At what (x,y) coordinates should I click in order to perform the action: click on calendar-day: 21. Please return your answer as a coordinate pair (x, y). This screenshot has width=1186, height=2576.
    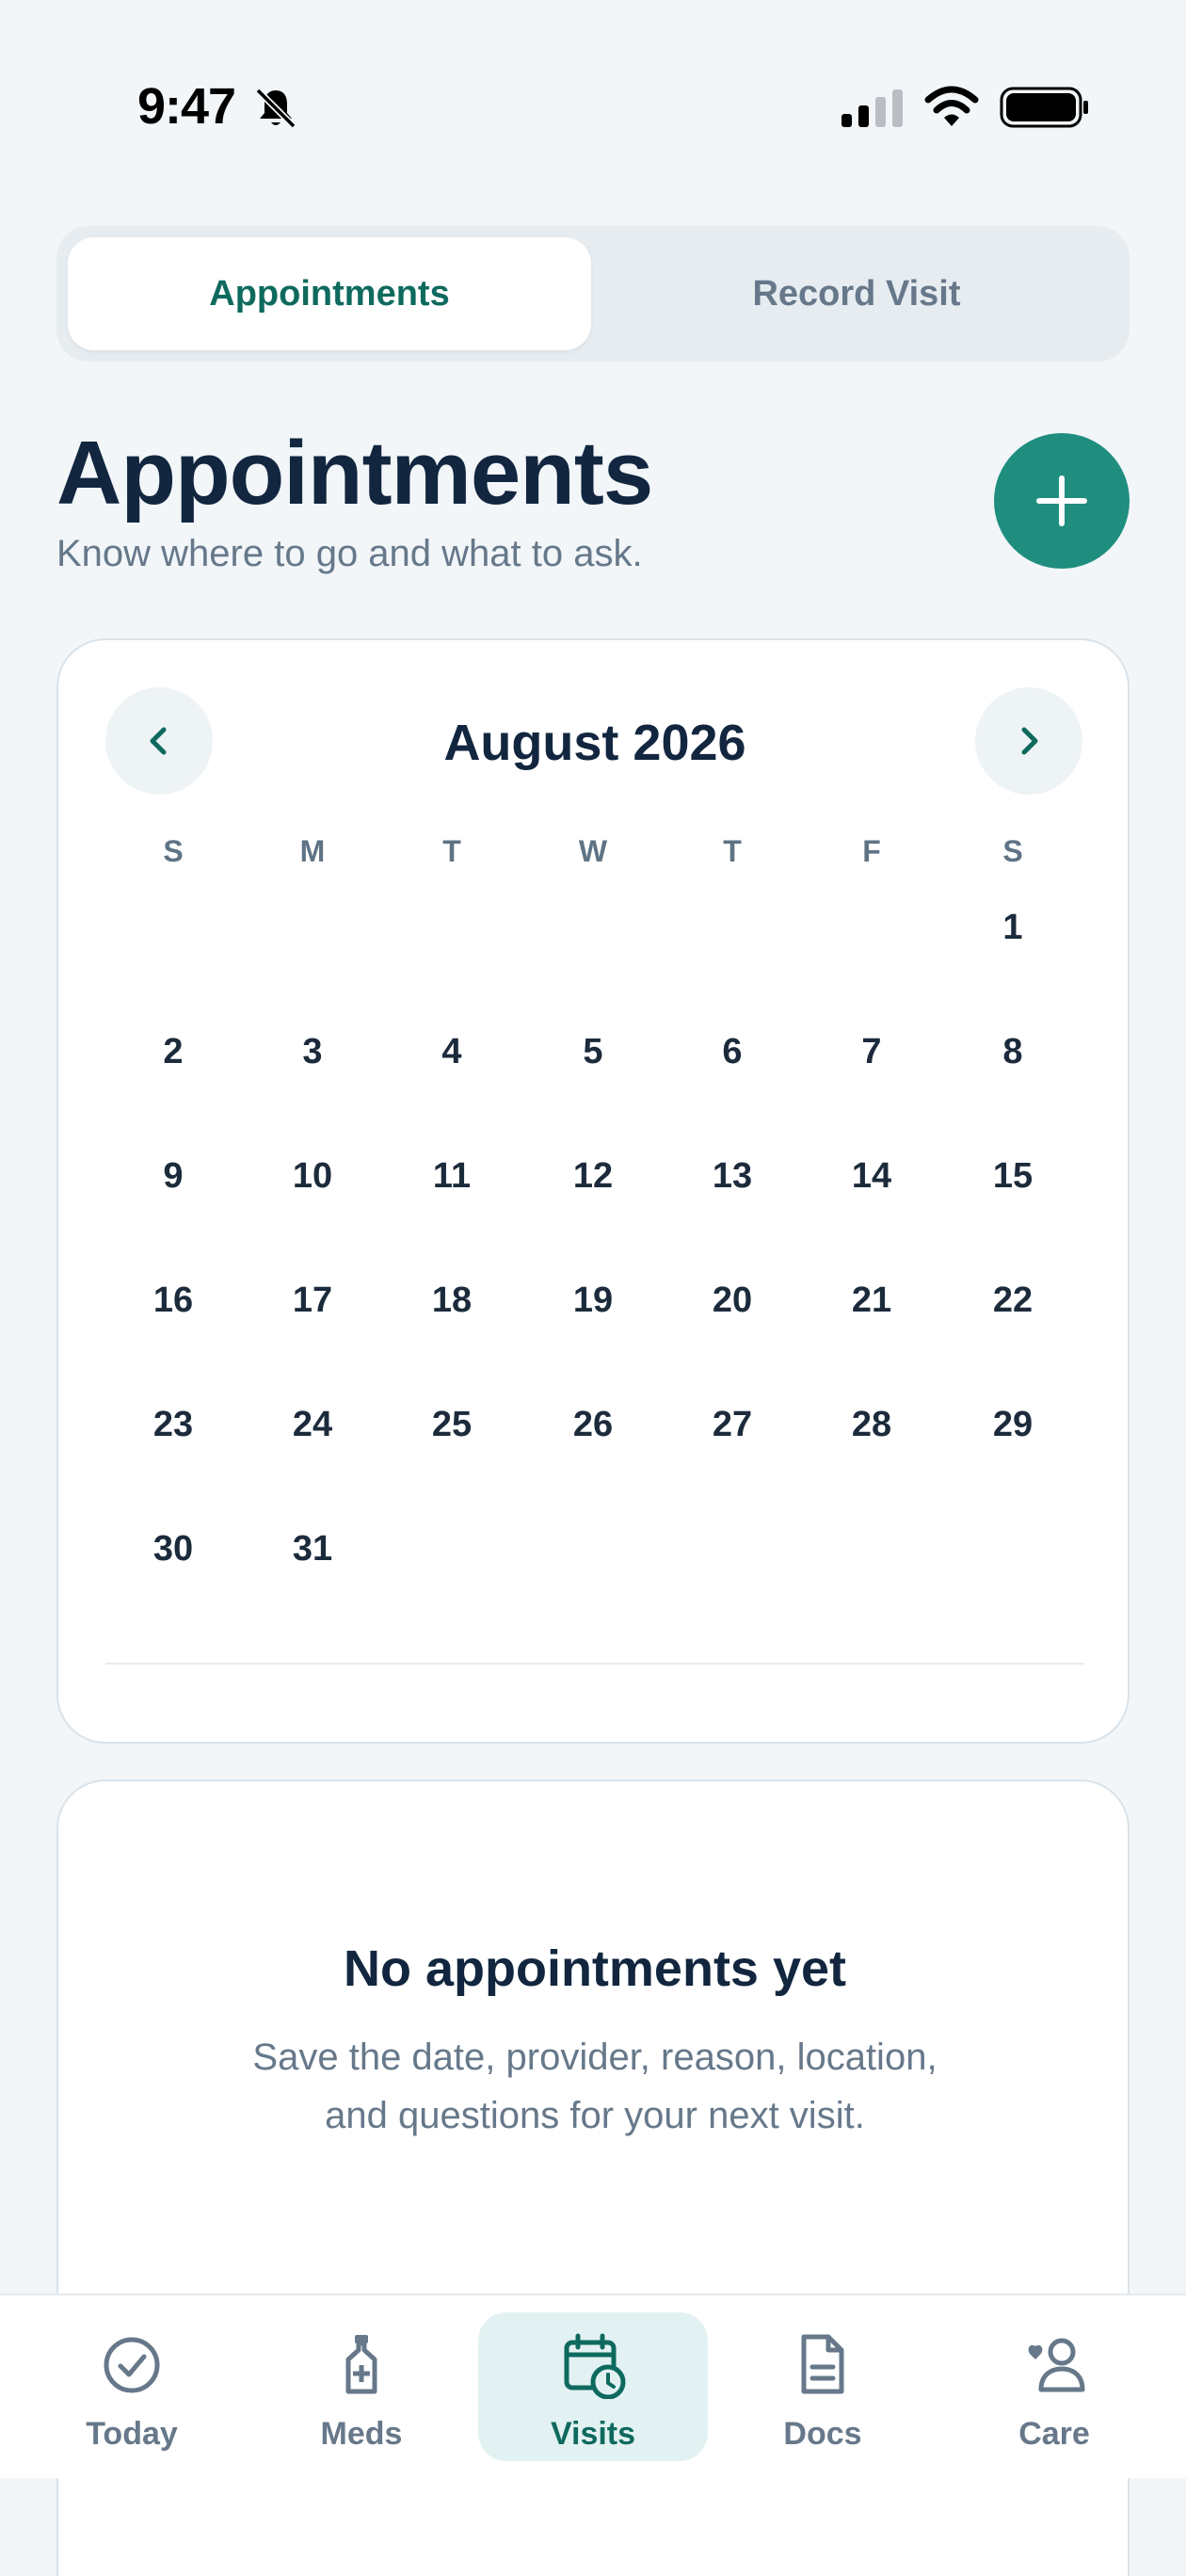
    Looking at the image, I should click on (872, 1300).